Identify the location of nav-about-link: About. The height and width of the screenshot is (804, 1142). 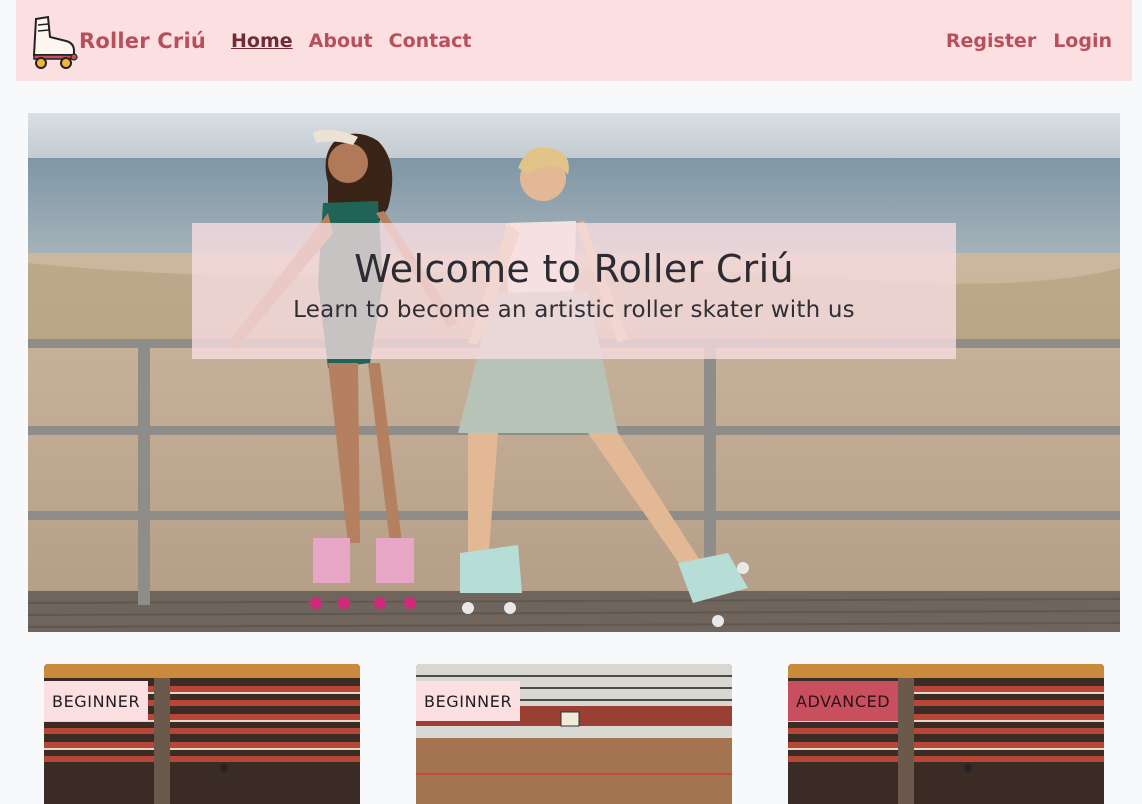
(341, 41).